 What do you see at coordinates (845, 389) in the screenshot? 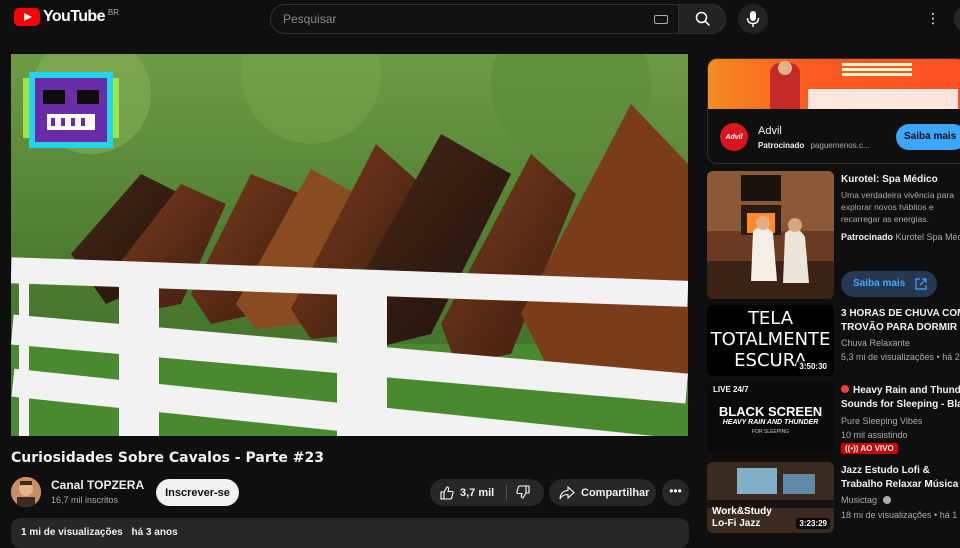
I see `live-dot-icon` at bounding box center [845, 389].